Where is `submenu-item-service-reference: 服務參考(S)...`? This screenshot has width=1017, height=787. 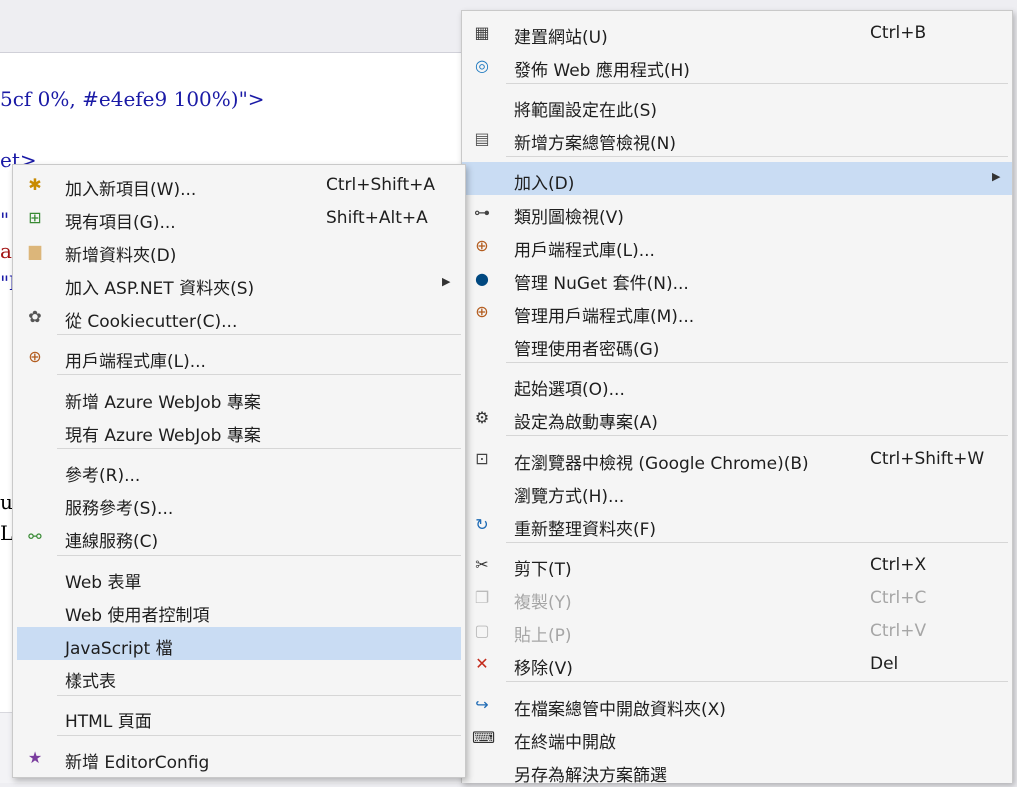 submenu-item-service-reference: 服務參考(S)... is located at coordinates (239, 503).